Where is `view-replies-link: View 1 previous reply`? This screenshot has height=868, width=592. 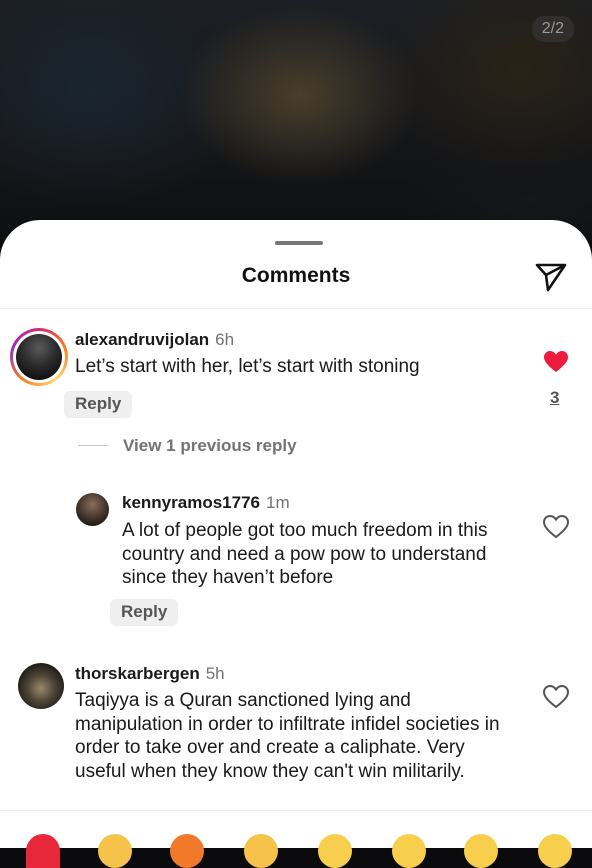
view-replies-link: View 1 previous reply is located at coordinates (210, 446).